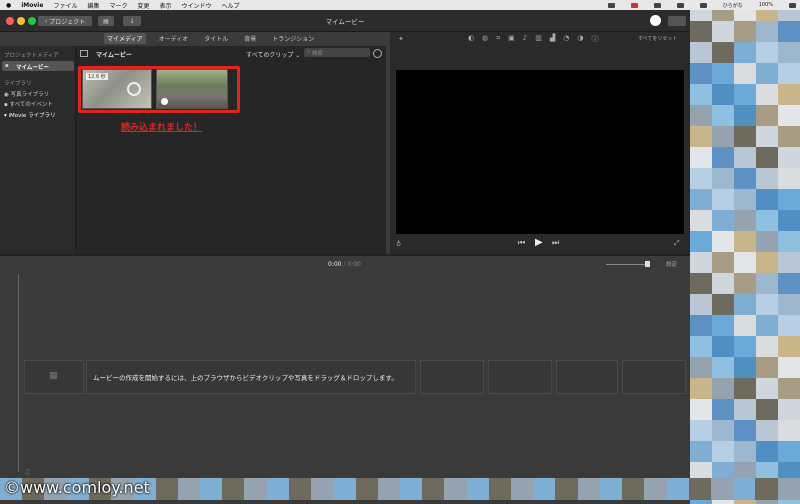 The height and width of the screenshot is (504, 800). What do you see at coordinates (566, 39) in the screenshot?
I see `speed-icon: ◔` at bounding box center [566, 39].